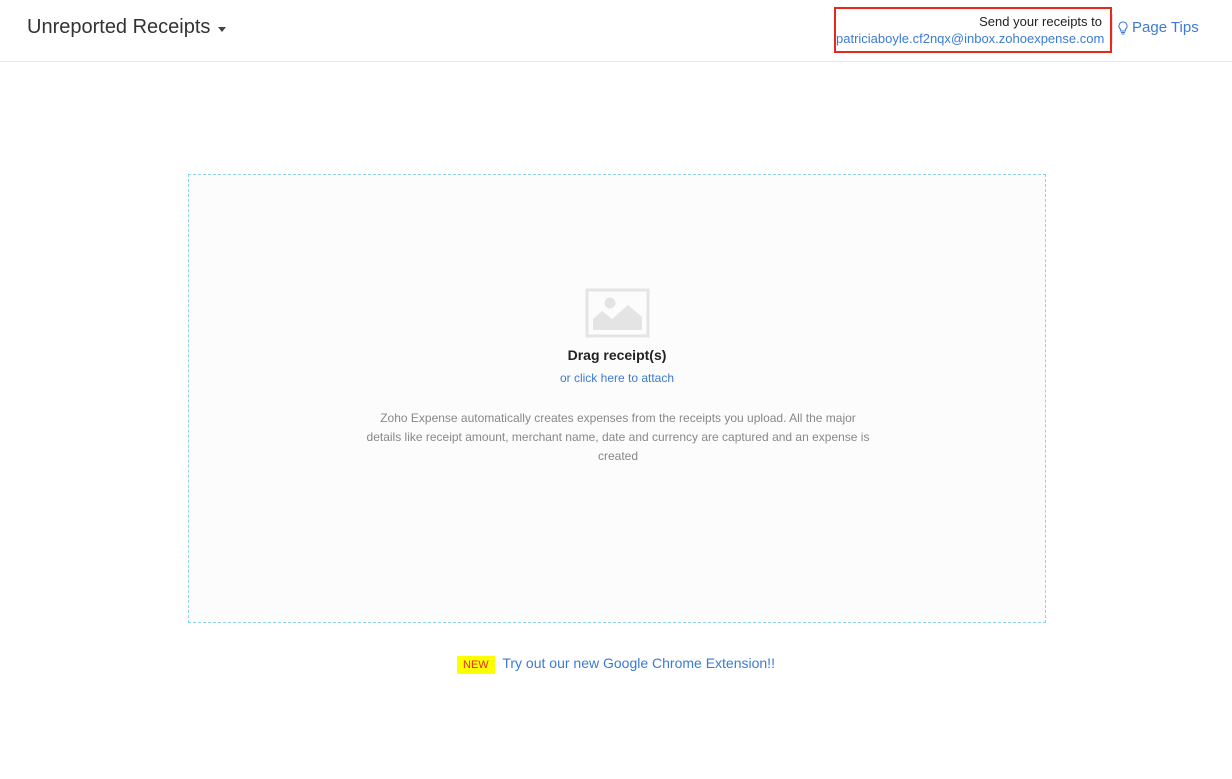  Describe the element at coordinates (617, 313) in the screenshot. I see `image-placeholder-icon` at that location.